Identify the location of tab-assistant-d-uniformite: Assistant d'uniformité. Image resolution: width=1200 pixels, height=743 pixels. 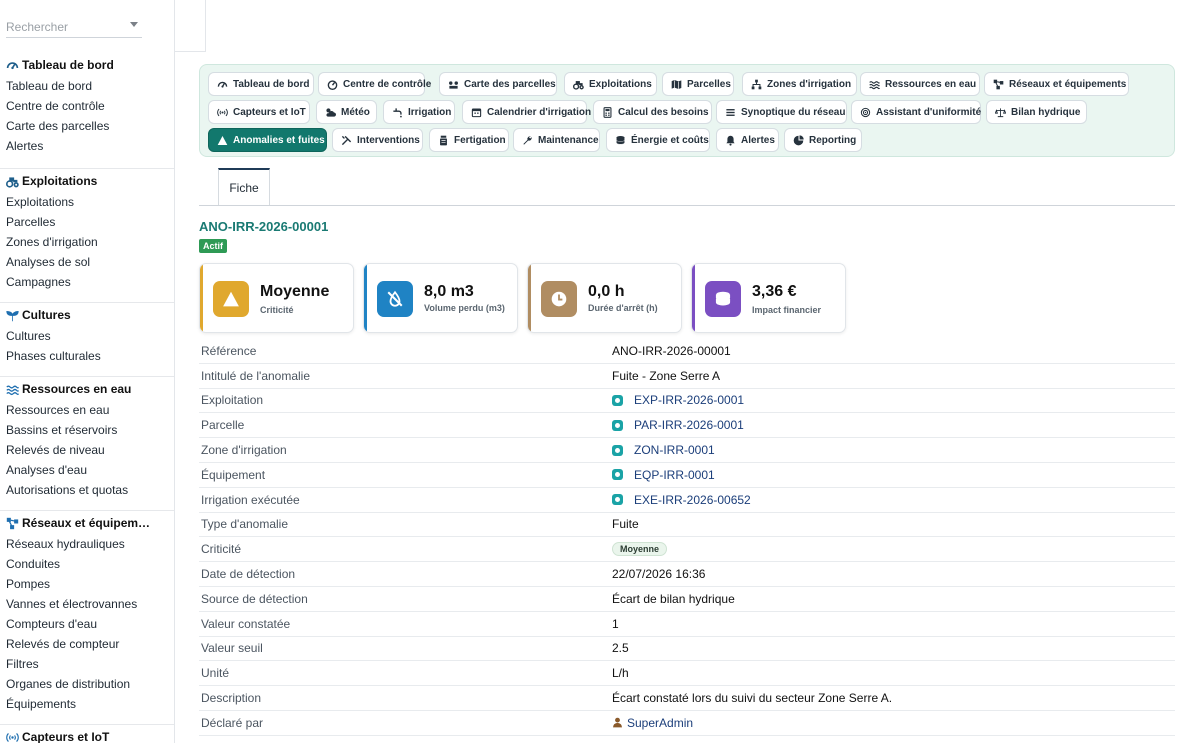
(916, 112).